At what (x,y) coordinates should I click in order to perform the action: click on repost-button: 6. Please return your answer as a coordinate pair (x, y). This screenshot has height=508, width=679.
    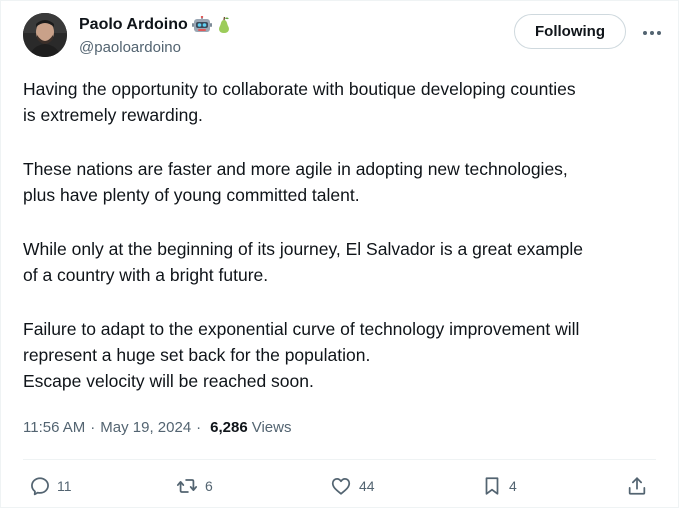
    Looking at the image, I should click on (194, 486).